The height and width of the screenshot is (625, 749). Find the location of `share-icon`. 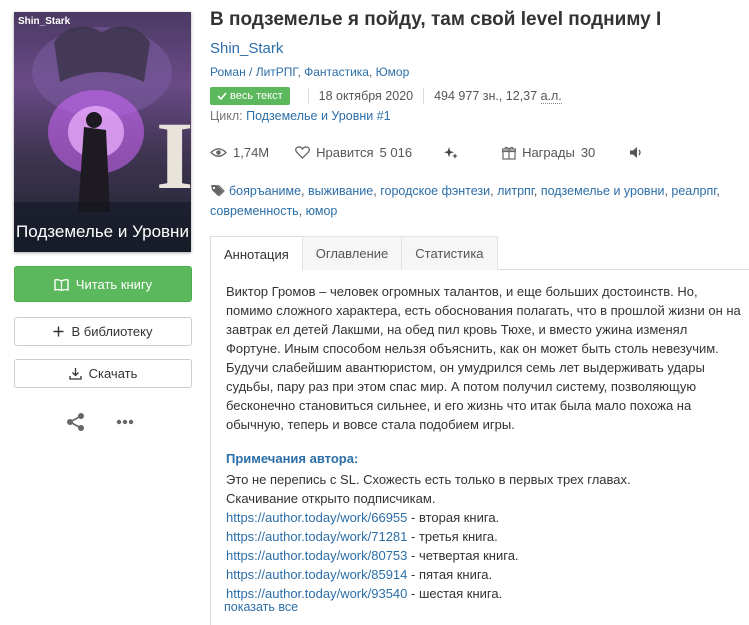

share-icon is located at coordinates (76, 422).